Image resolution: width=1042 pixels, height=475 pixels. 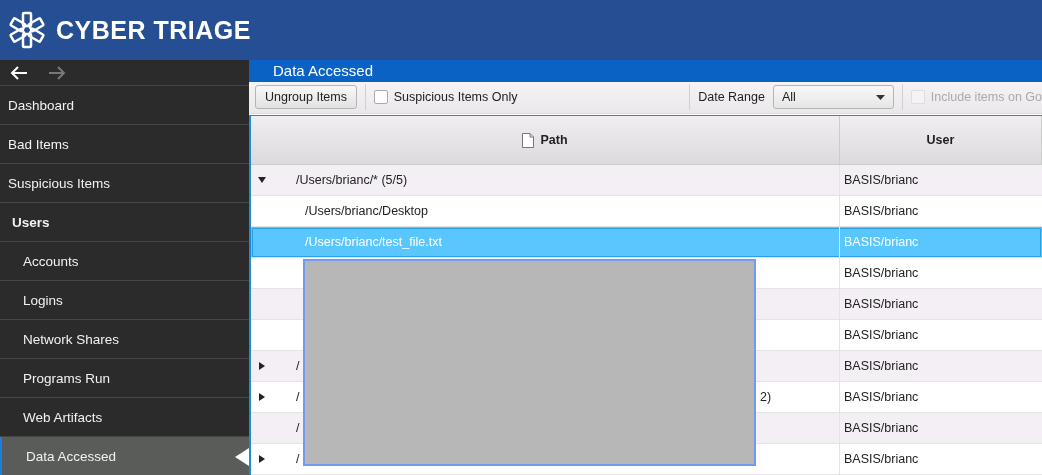 What do you see at coordinates (554, 140) in the screenshot?
I see `column-header: Path` at bounding box center [554, 140].